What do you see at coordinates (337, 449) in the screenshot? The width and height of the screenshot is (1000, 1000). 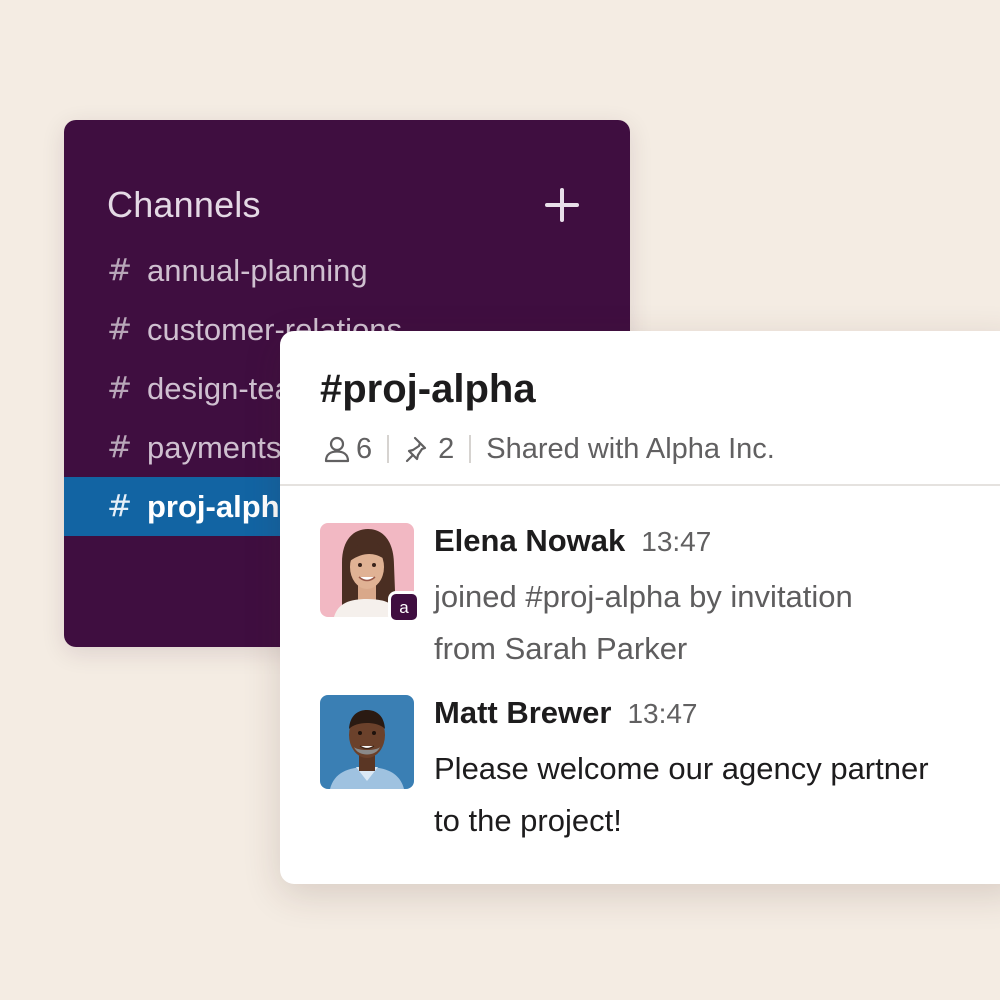 I see `person-icon` at bounding box center [337, 449].